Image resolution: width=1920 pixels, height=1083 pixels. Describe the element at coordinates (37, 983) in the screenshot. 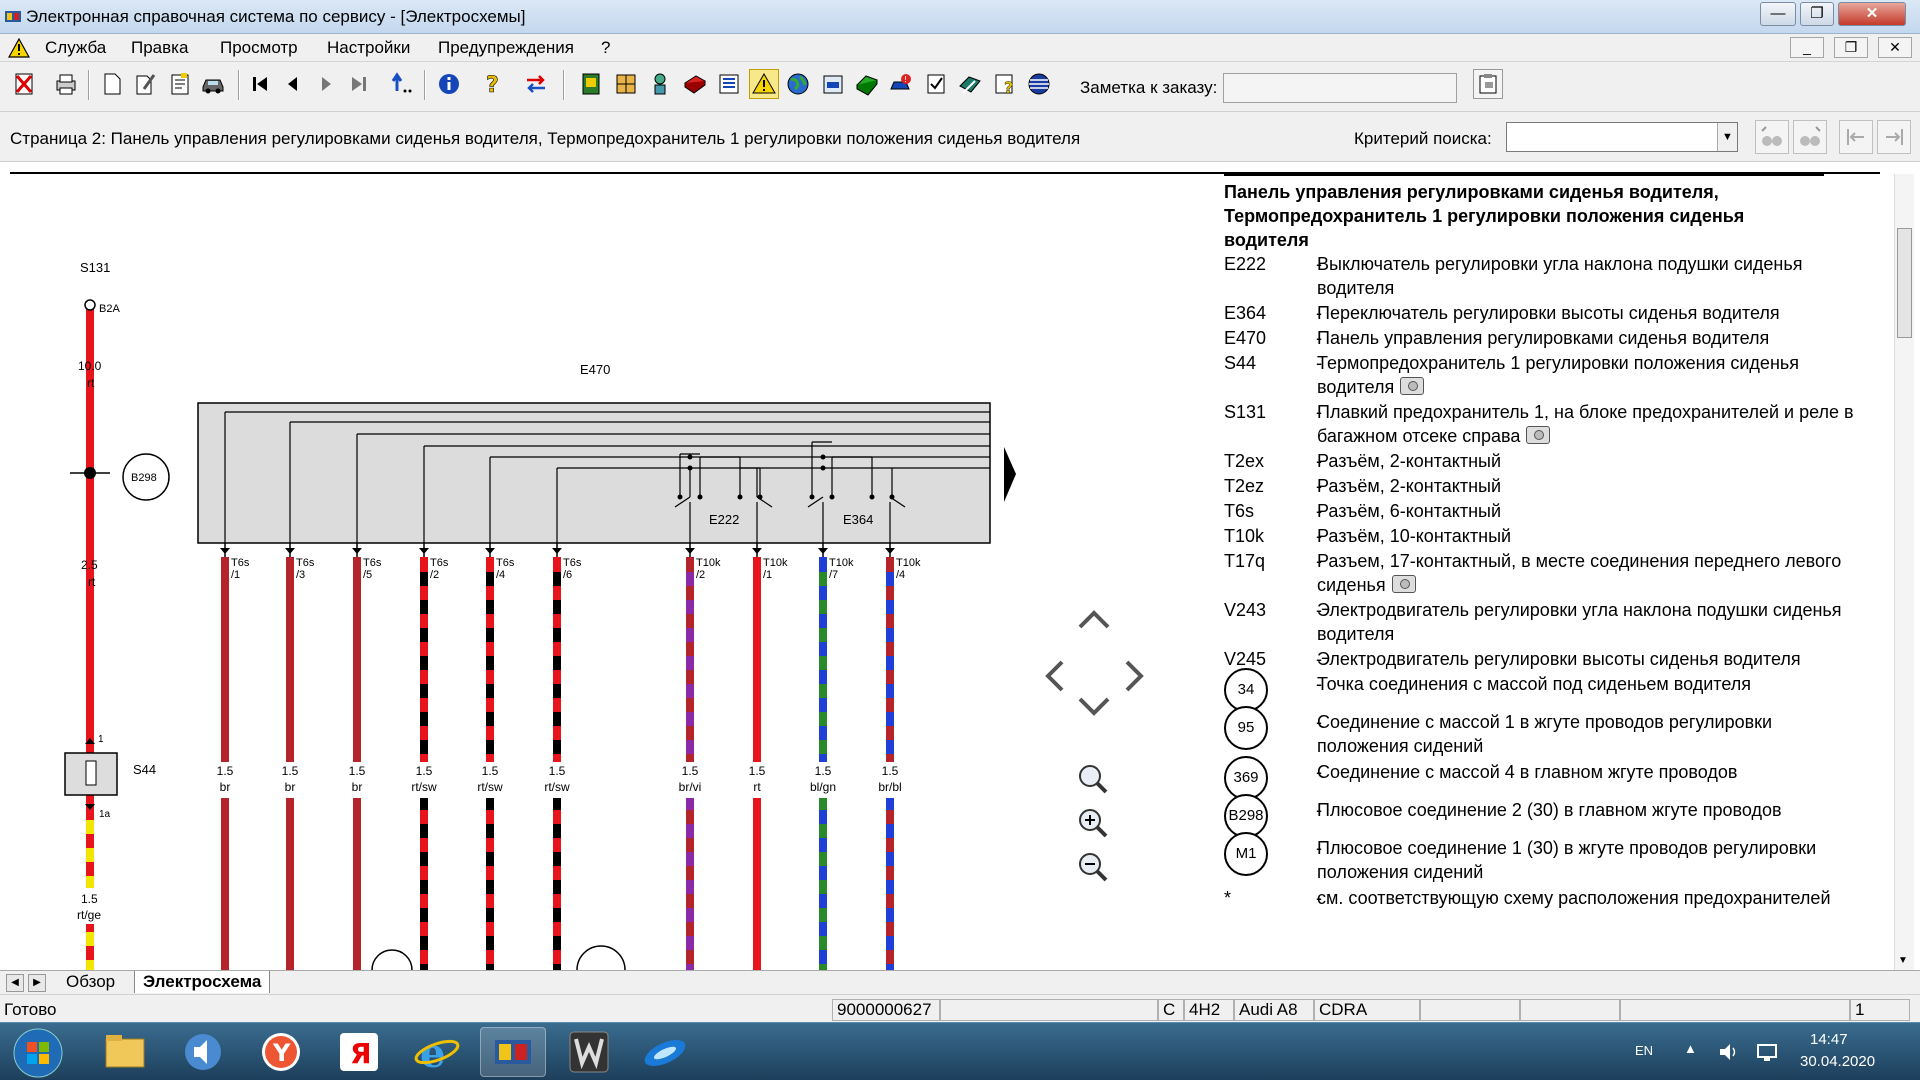

I see `tab-next-icon: ▶` at that location.